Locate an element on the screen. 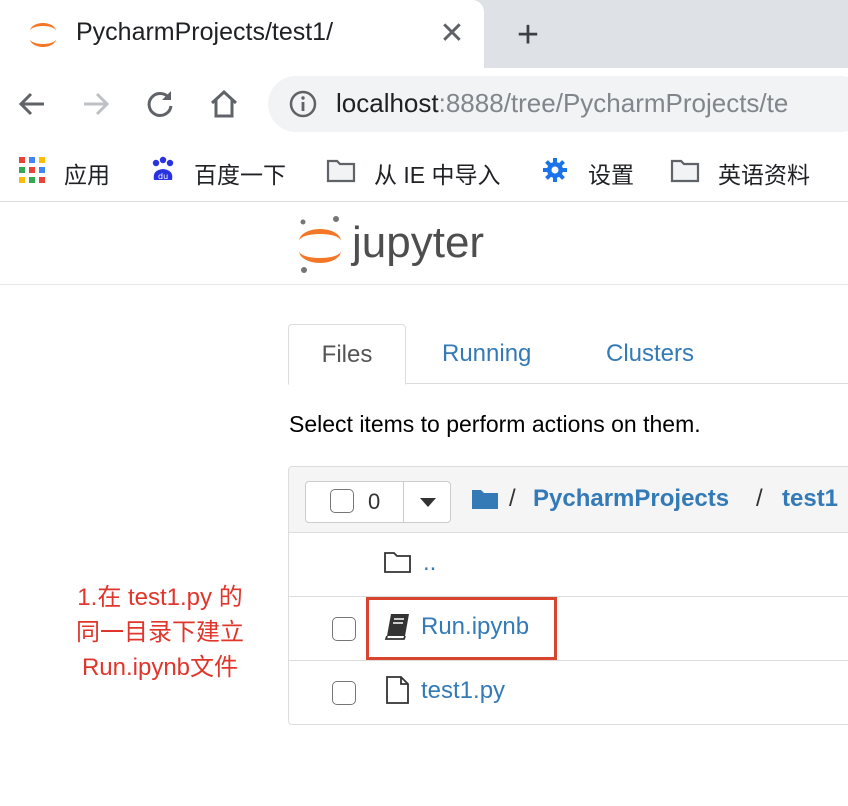  tab-running: Running is located at coordinates (486, 354).